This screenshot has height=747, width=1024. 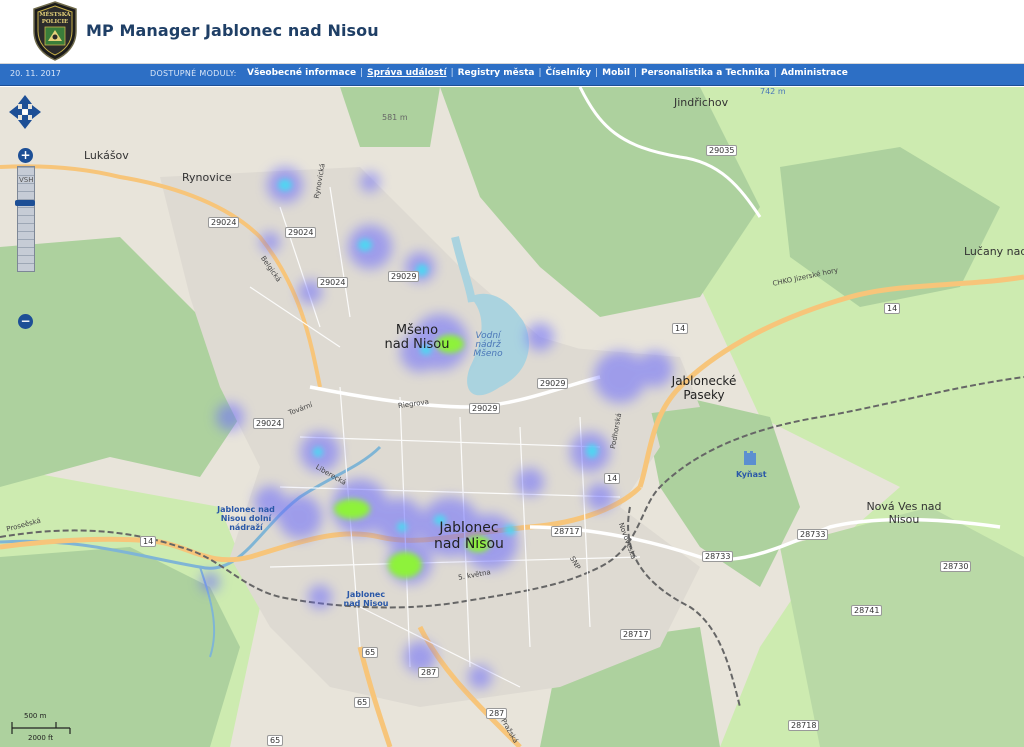 What do you see at coordinates (55, 31) in the screenshot?
I see `police-badge-icon: MĚSTSKÁ POLICIE` at bounding box center [55, 31].